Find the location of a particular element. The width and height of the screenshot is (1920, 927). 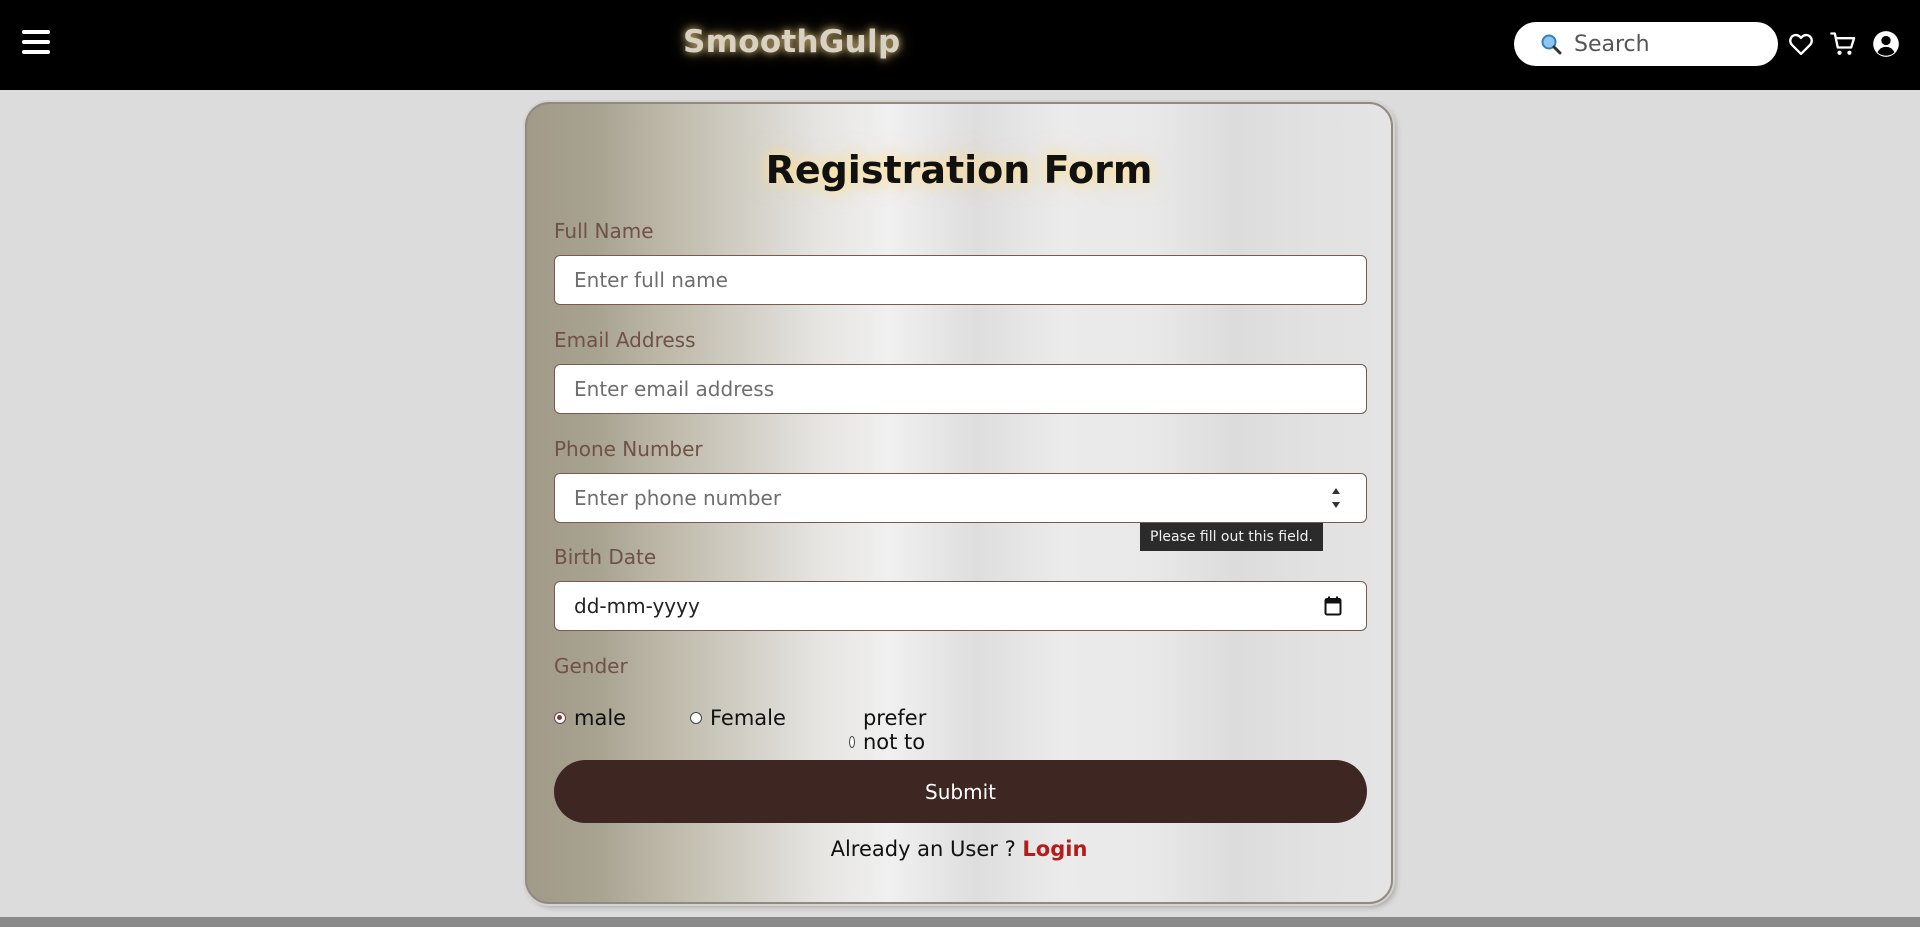

phone-input is located at coordinates (960, 498).